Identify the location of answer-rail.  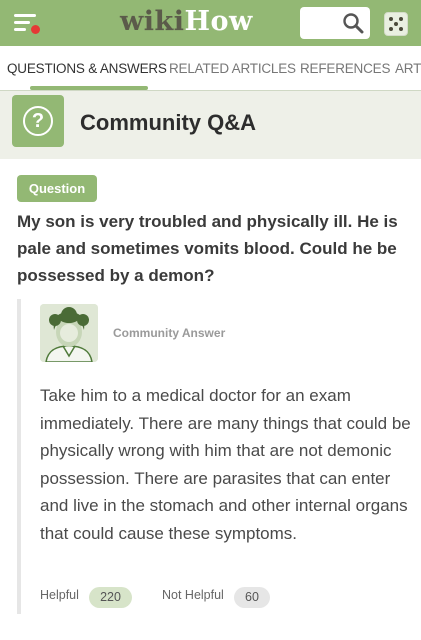
(19, 456).